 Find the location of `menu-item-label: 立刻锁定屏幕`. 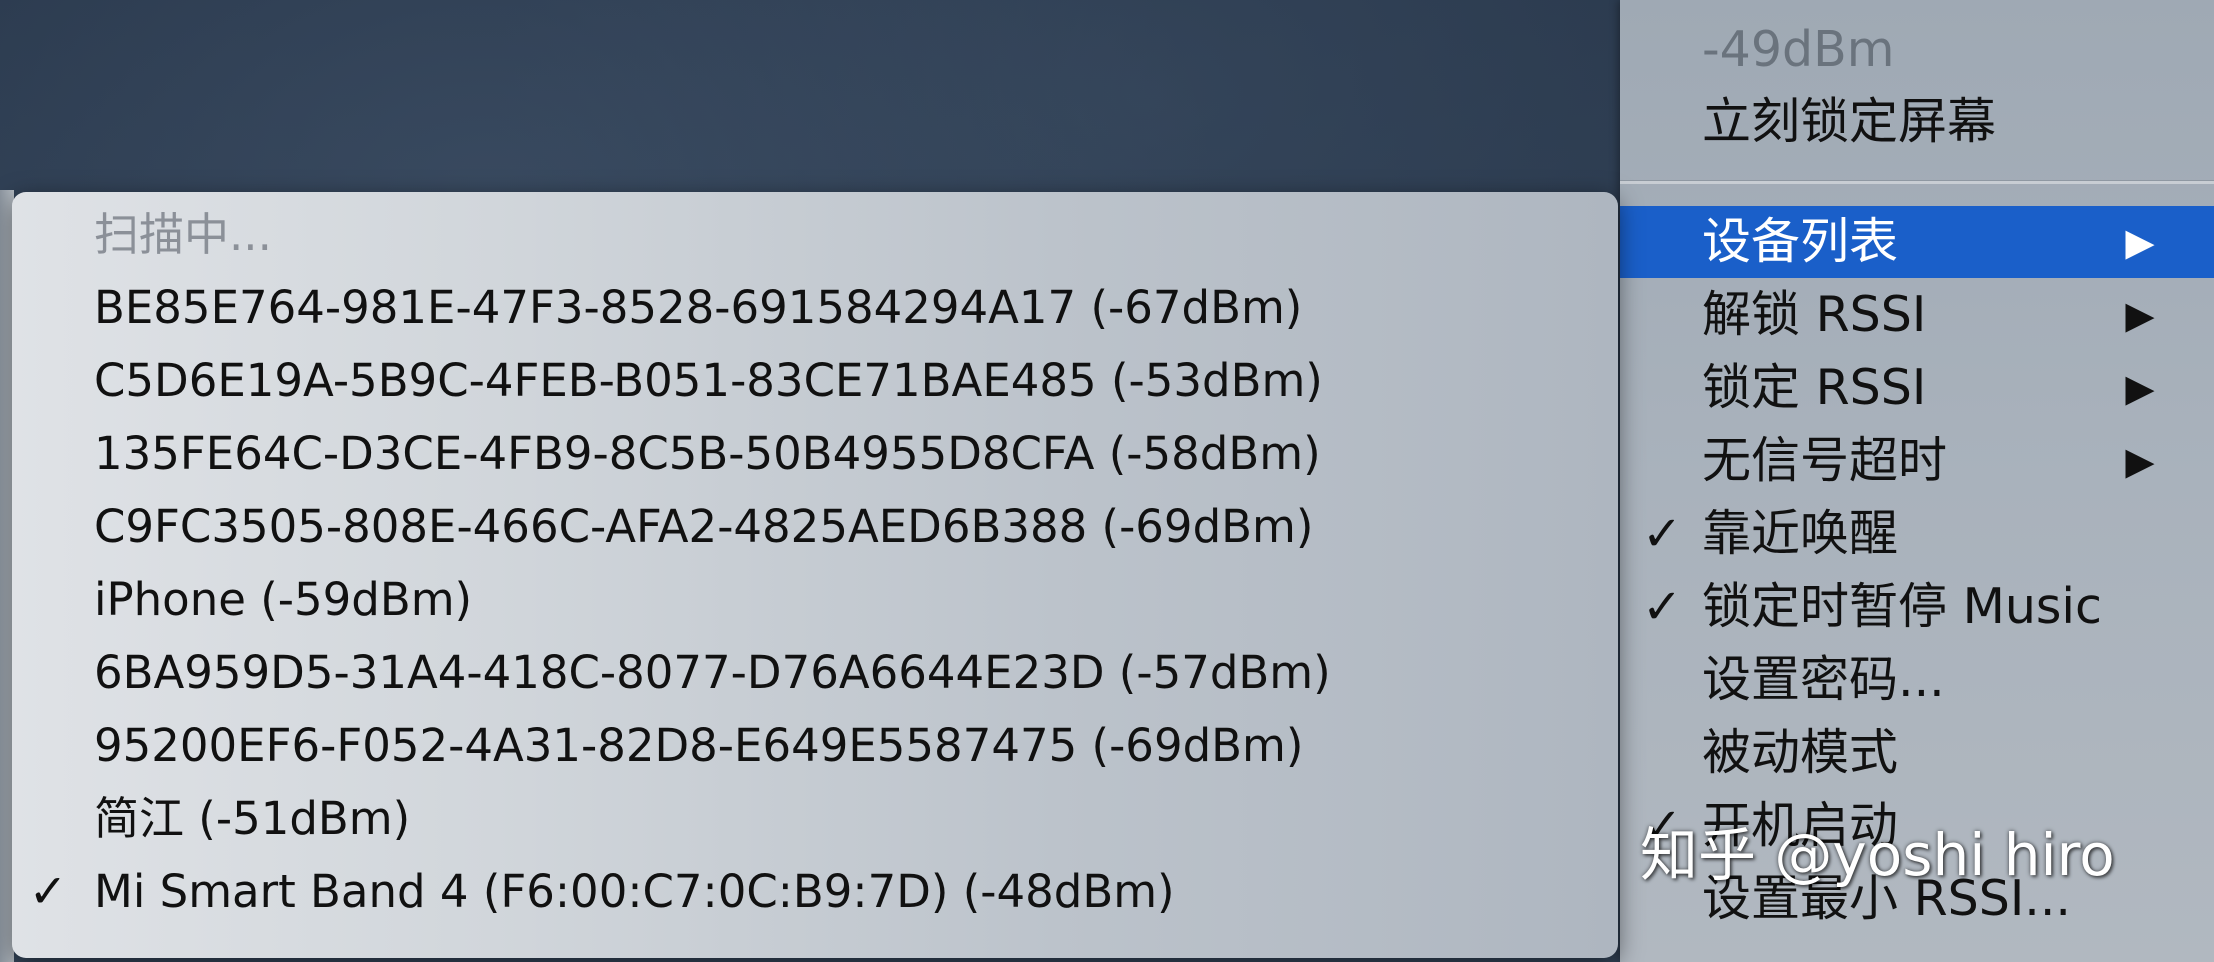

menu-item-label: 立刻锁定屏幕 is located at coordinates (1849, 121).